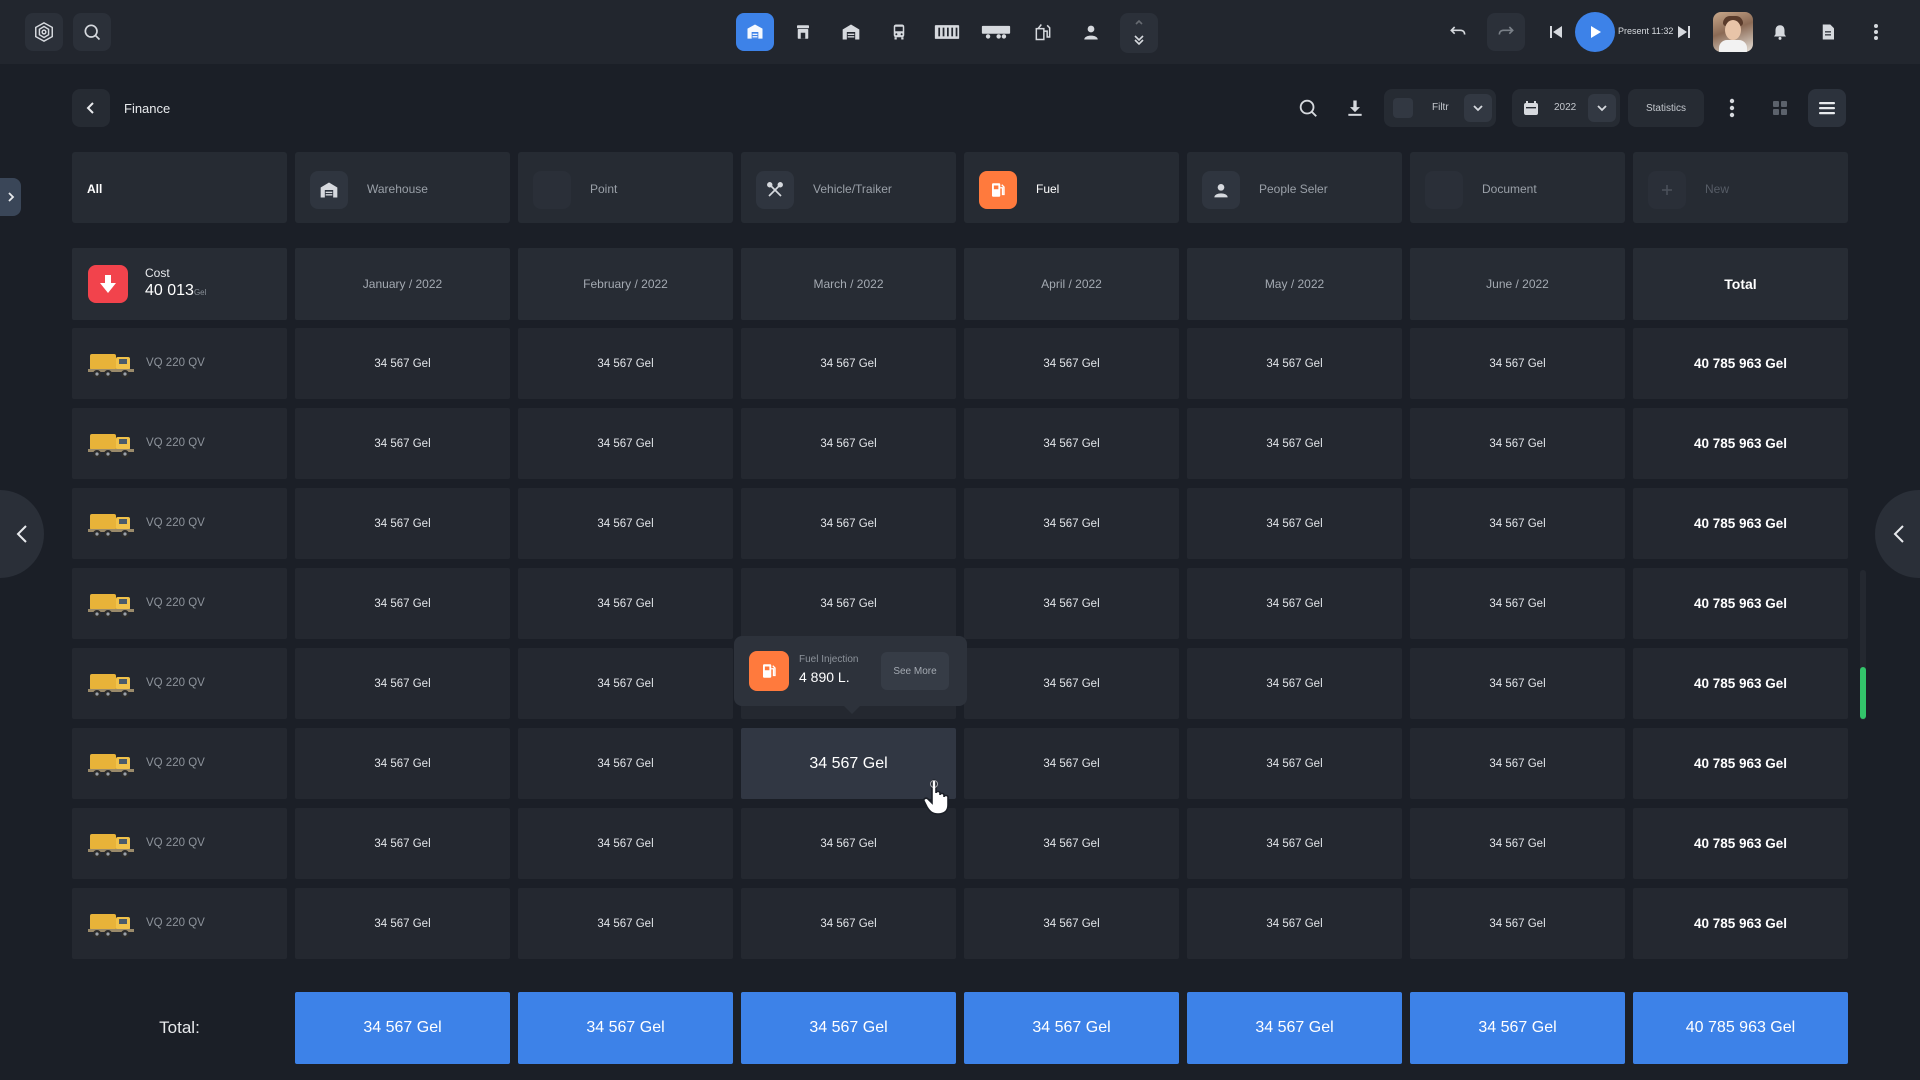 The height and width of the screenshot is (1080, 1920). I want to click on expand-nav-icon, so click(1139, 33).